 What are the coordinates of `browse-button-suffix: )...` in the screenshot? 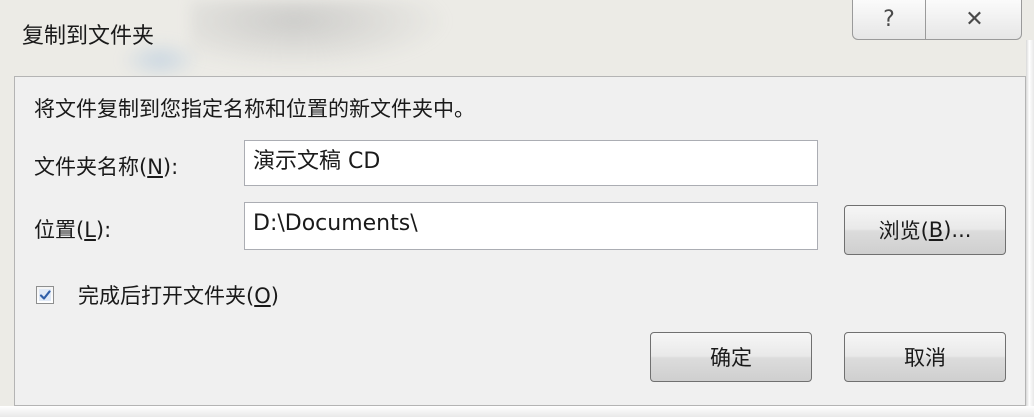 It's located at (957, 230).